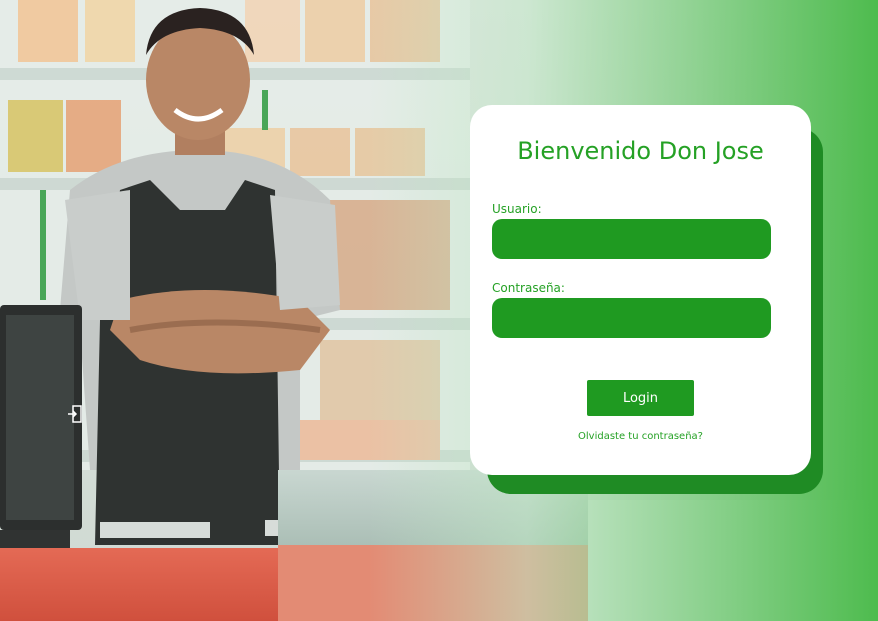 The height and width of the screenshot is (621, 878). Describe the element at coordinates (75, 414) in the screenshot. I see `exit-icon` at that location.